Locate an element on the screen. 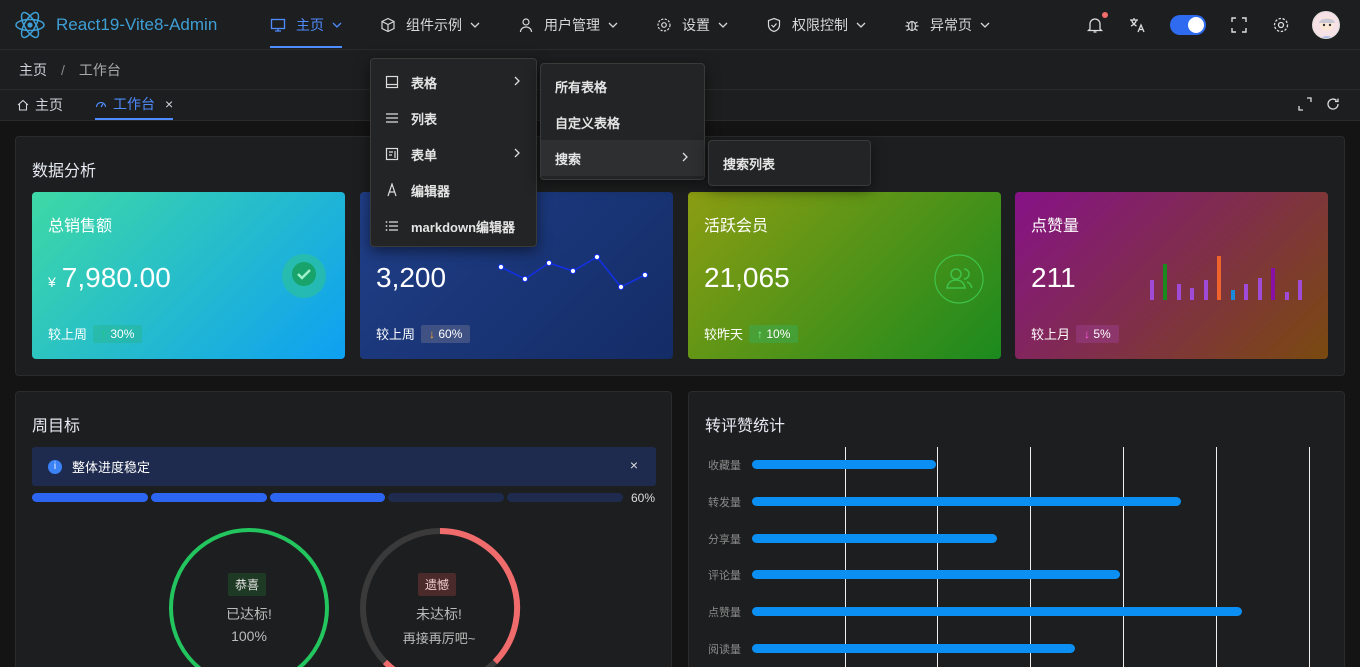 The image size is (1360, 667). dropdown-item-markdown: markdown编辑器 is located at coordinates (453, 226).